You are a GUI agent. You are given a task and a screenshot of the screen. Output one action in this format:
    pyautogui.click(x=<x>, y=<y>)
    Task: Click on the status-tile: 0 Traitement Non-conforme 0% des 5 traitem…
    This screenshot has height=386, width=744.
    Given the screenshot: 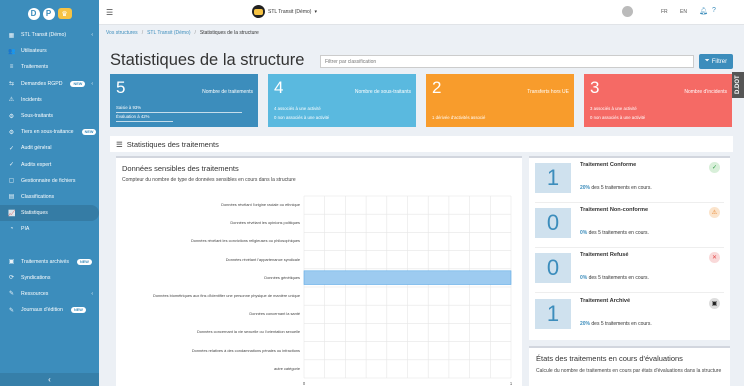 What is the action you would take?
    pyautogui.click(x=629, y=227)
    